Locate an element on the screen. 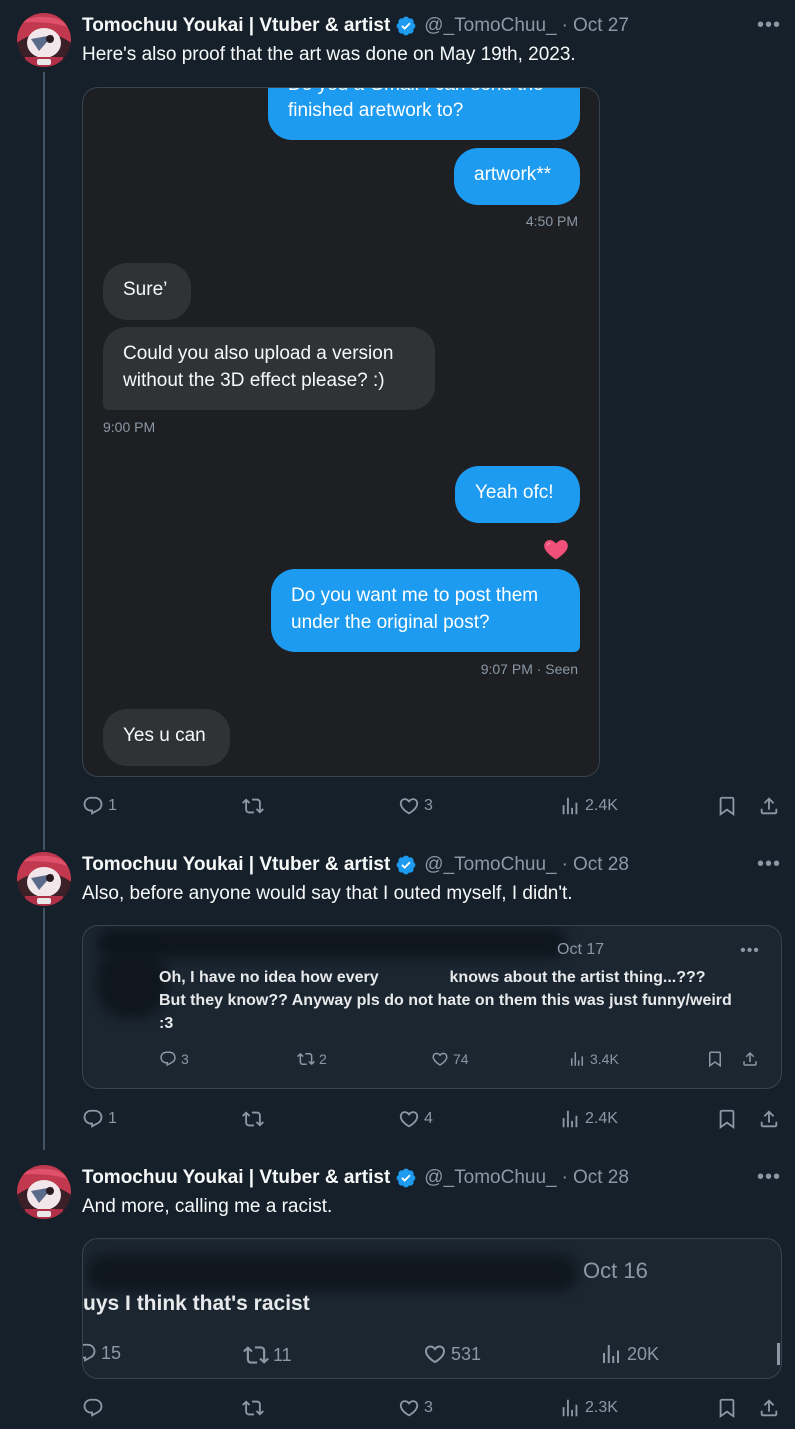  like-button: 4 is located at coordinates (415, 1119).